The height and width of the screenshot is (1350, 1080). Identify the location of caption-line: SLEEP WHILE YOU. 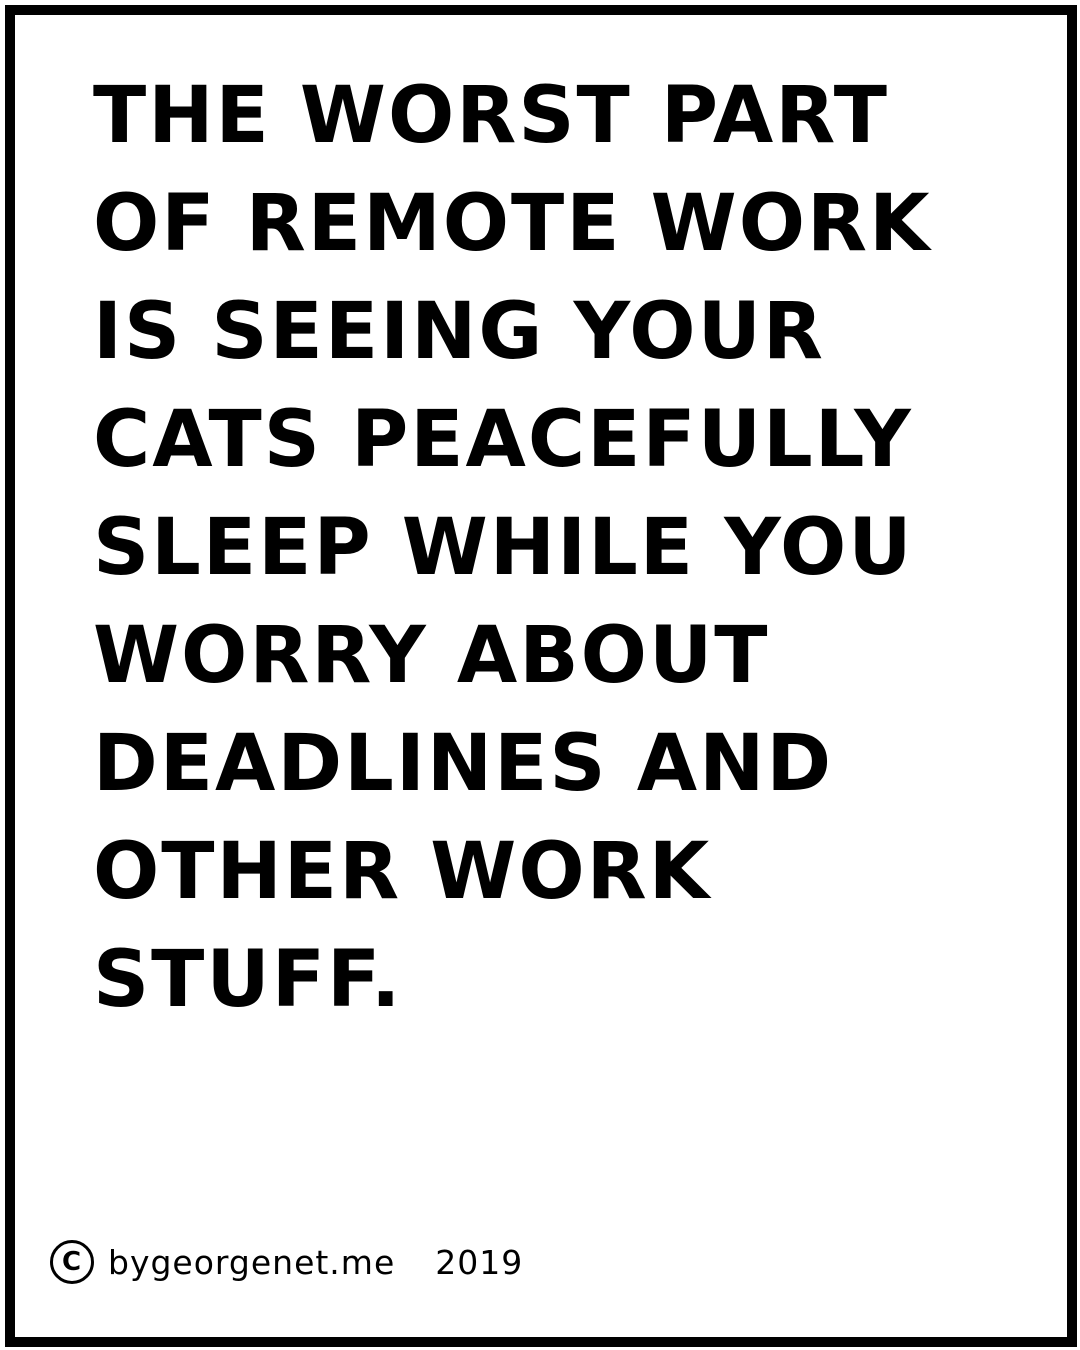
(503, 548).